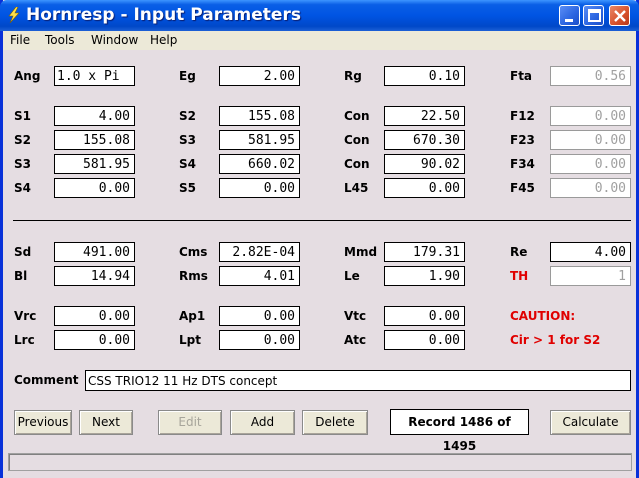  Describe the element at coordinates (259, 76) in the screenshot. I see `eg-field: 2.00` at that location.